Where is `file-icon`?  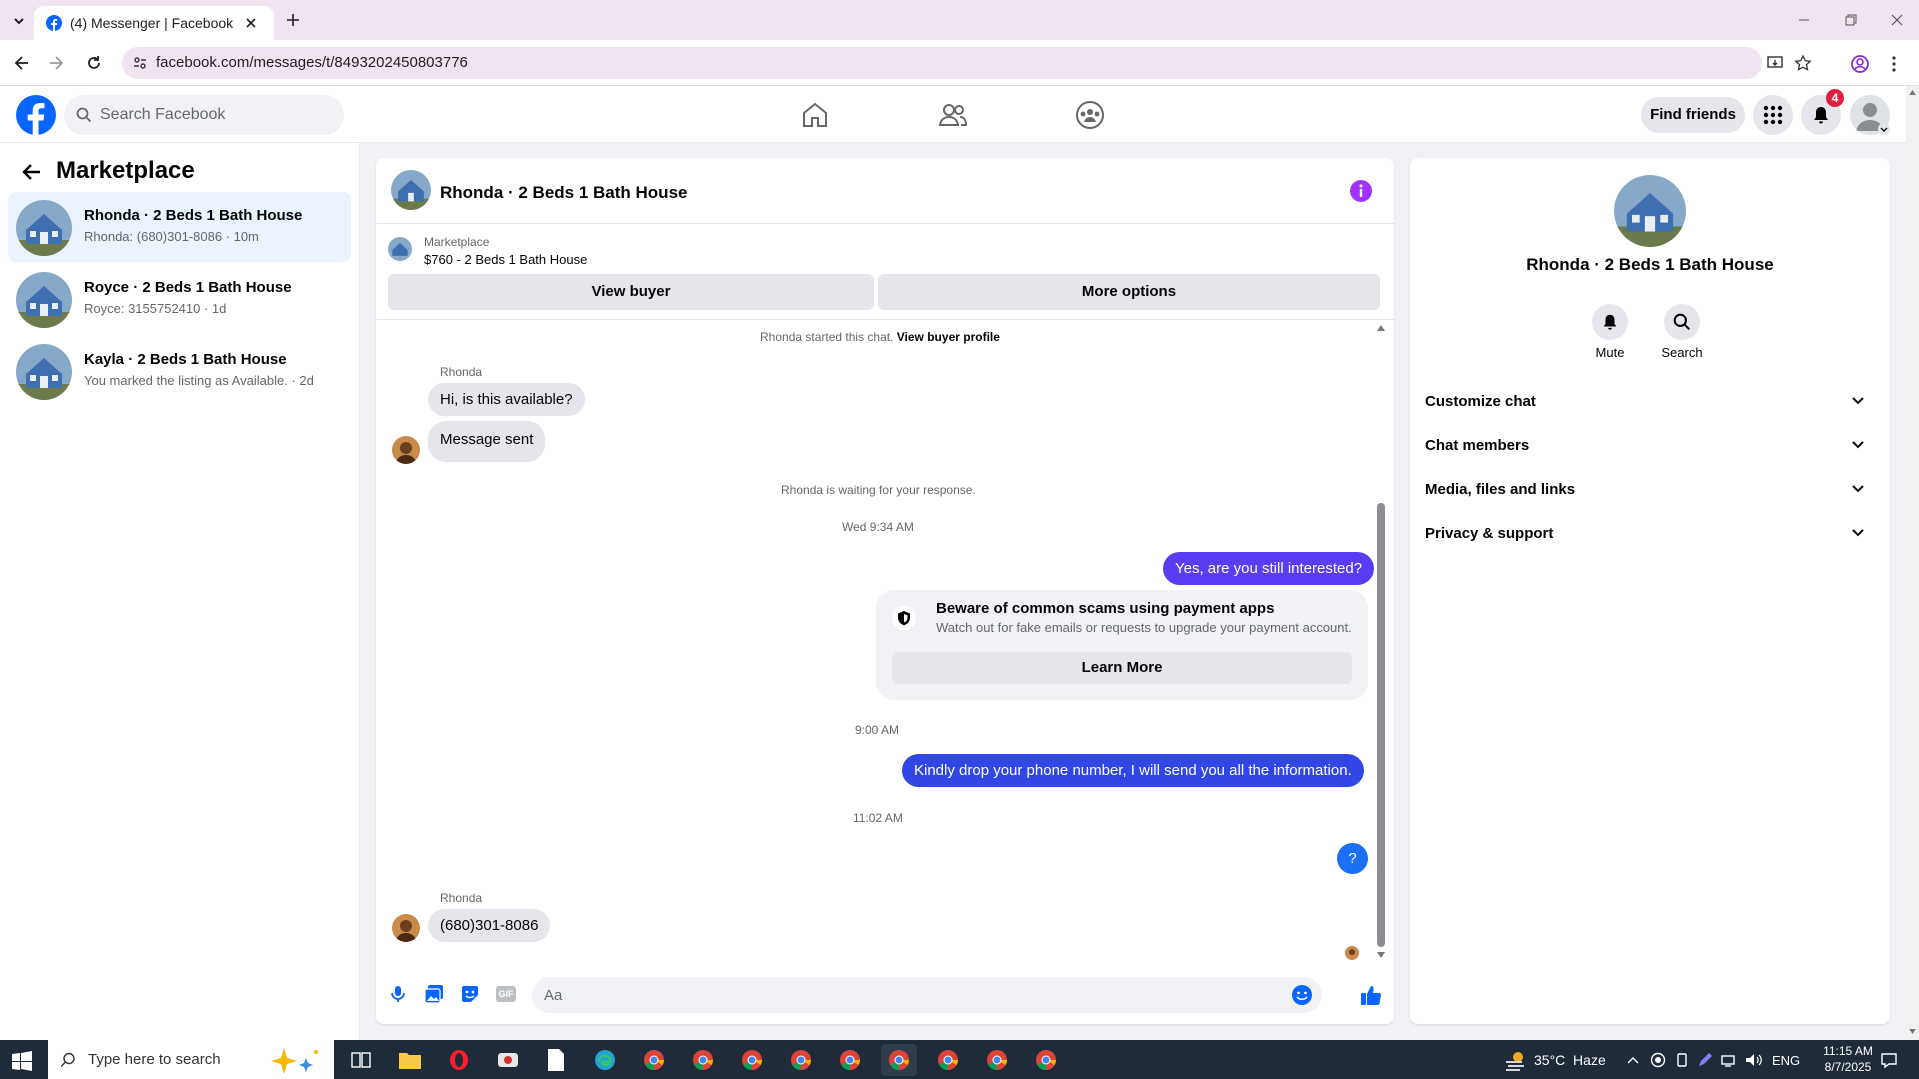 file-icon is located at coordinates (556, 1060).